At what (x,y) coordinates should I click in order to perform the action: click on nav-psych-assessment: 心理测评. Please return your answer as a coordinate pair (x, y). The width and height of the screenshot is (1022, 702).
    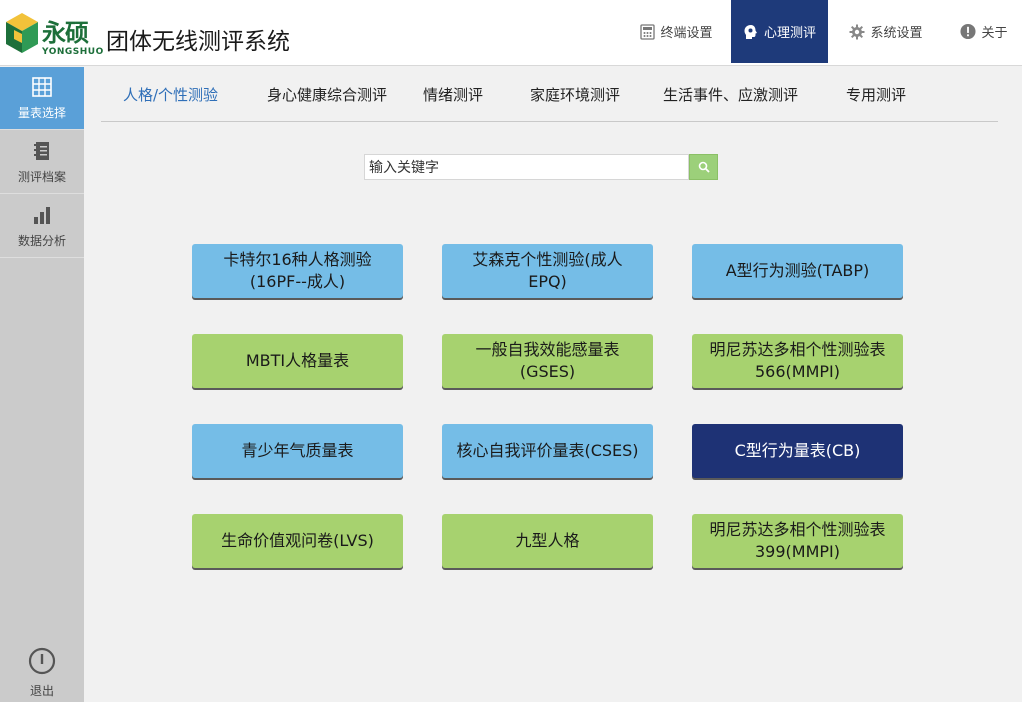
    Looking at the image, I should click on (779, 31).